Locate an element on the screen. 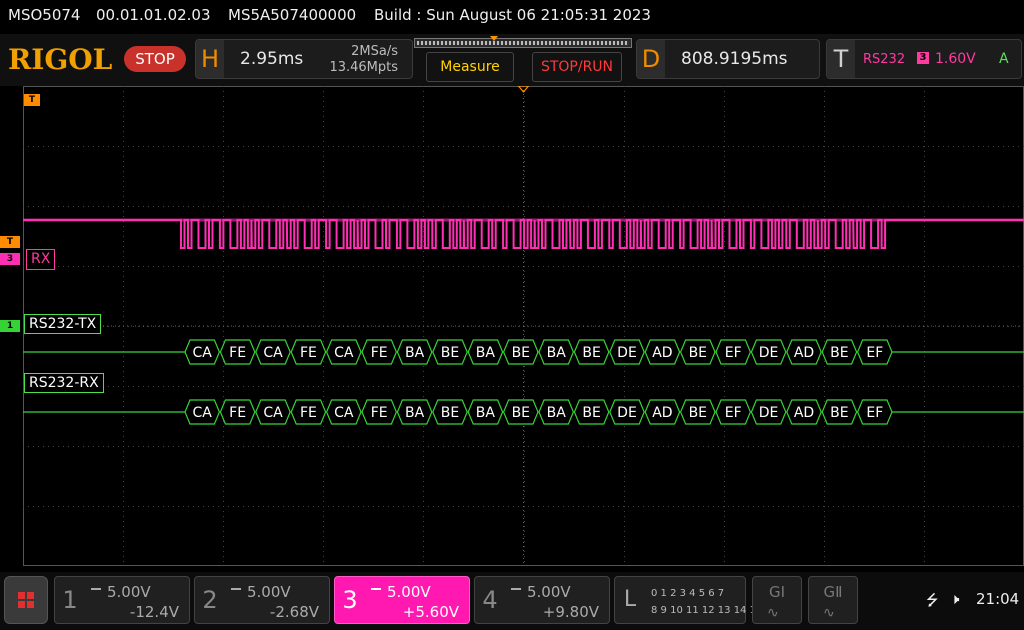  stop-run-button: STOP/RUN is located at coordinates (577, 67).